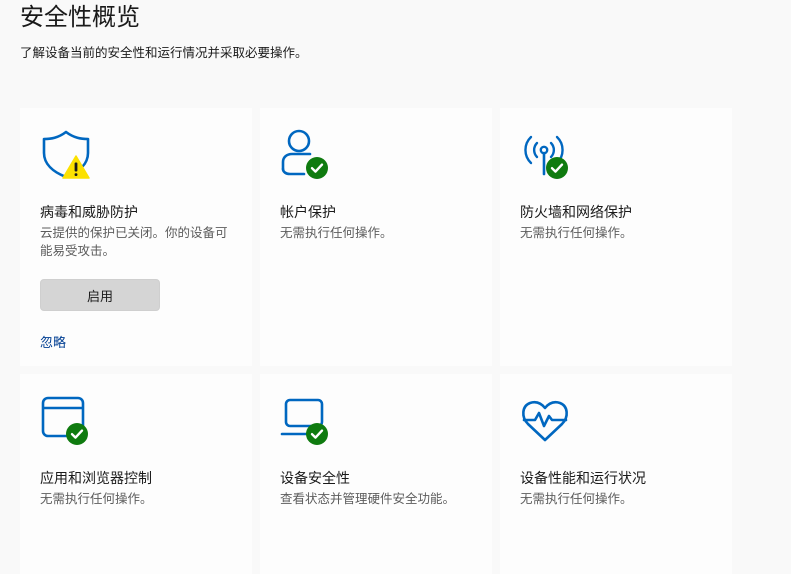  What do you see at coordinates (376, 474) in the screenshot?
I see `device-security-card: 设备安全性 查看状态并管理硬件安全功能。` at bounding box center [376, 474].